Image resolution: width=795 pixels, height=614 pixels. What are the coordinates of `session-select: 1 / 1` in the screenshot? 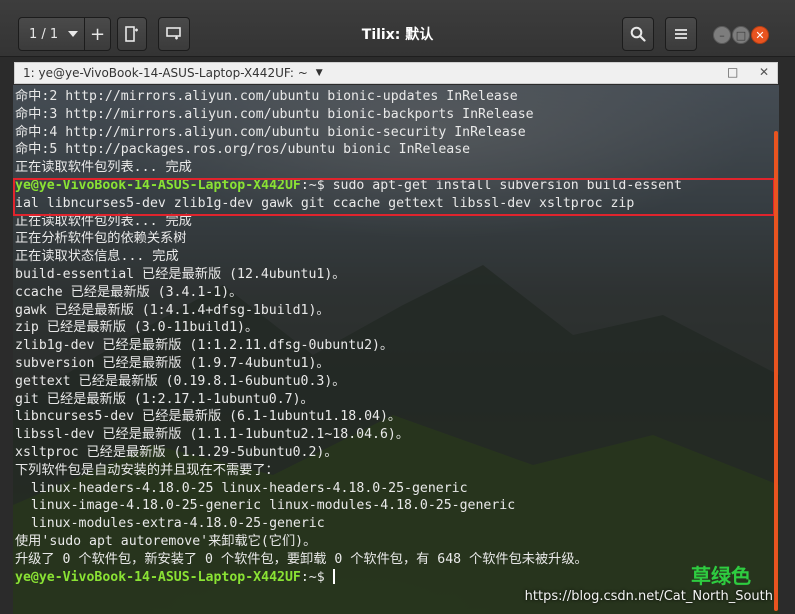 It's located at (52, 34).